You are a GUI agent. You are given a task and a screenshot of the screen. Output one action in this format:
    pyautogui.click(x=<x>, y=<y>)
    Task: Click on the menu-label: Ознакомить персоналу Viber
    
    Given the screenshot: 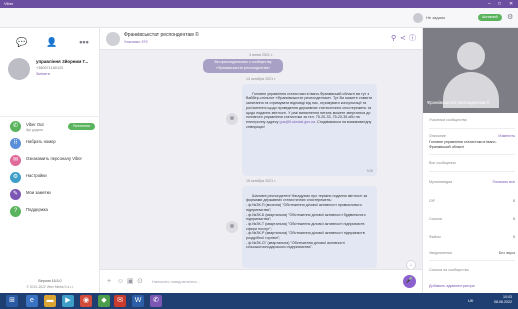 What is the action you would take?
    pyautogui.click(x=54, y=158)
    